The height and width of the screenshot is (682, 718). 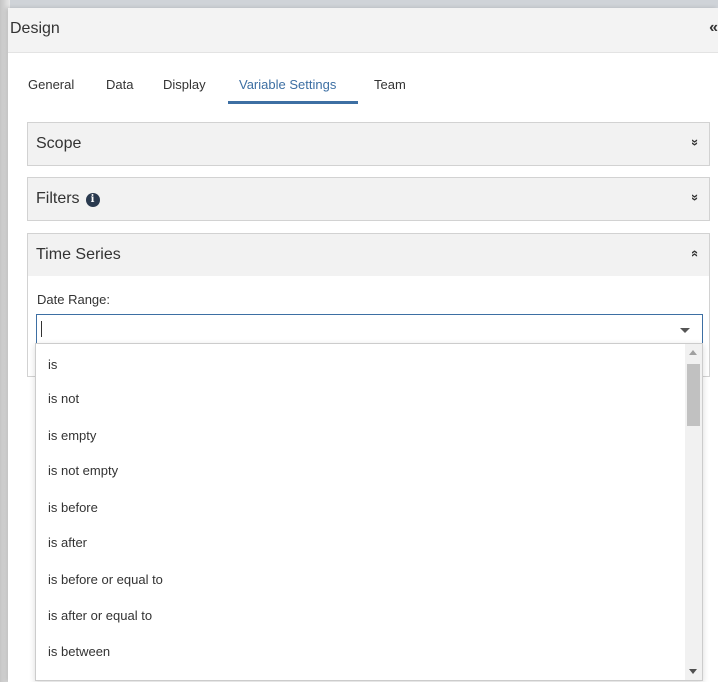 I want to click on scroll-up-arrow-icon, so click(x=693, y=352).